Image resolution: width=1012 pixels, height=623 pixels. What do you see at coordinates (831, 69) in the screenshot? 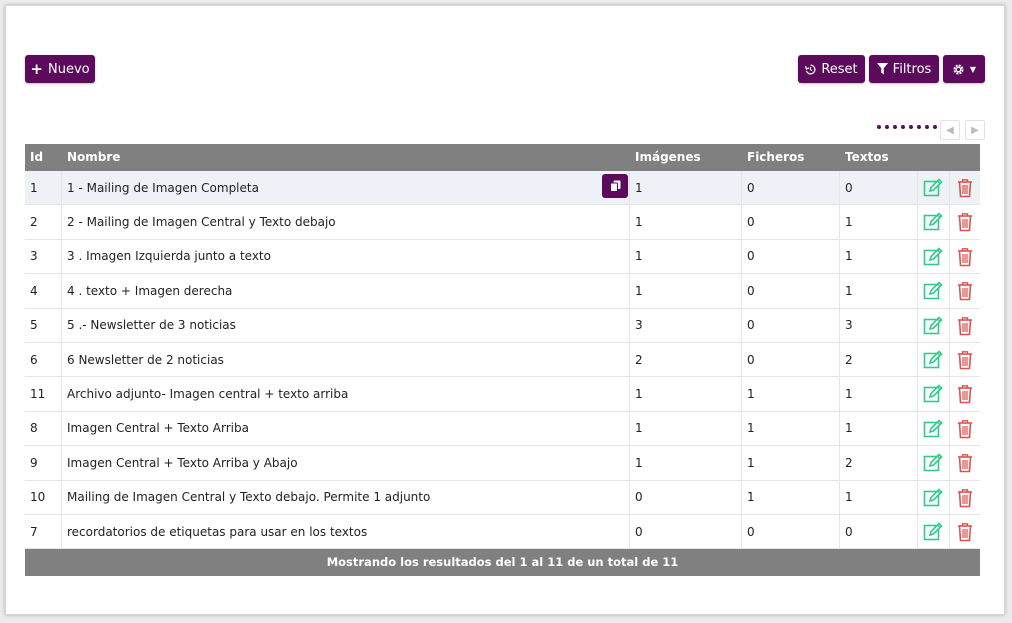
I see `reset-button: Reset` at bounding box center [831, 69].